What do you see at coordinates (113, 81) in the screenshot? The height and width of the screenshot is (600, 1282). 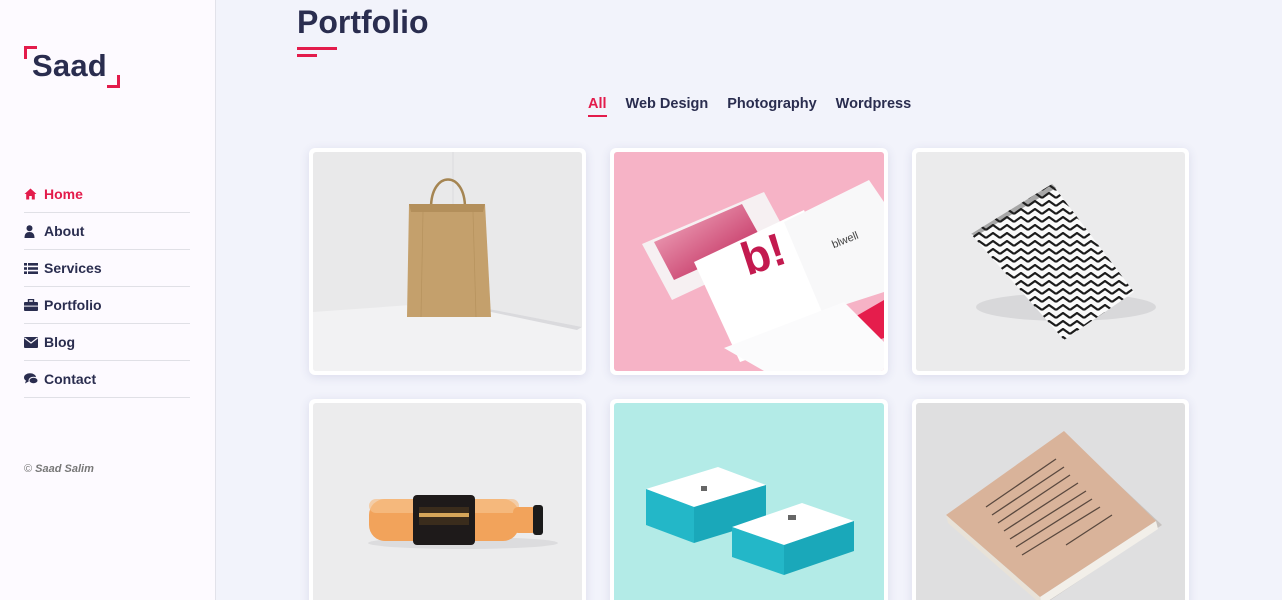 I see `logo-corner-bottom-right` at bounding box center [113, 81].